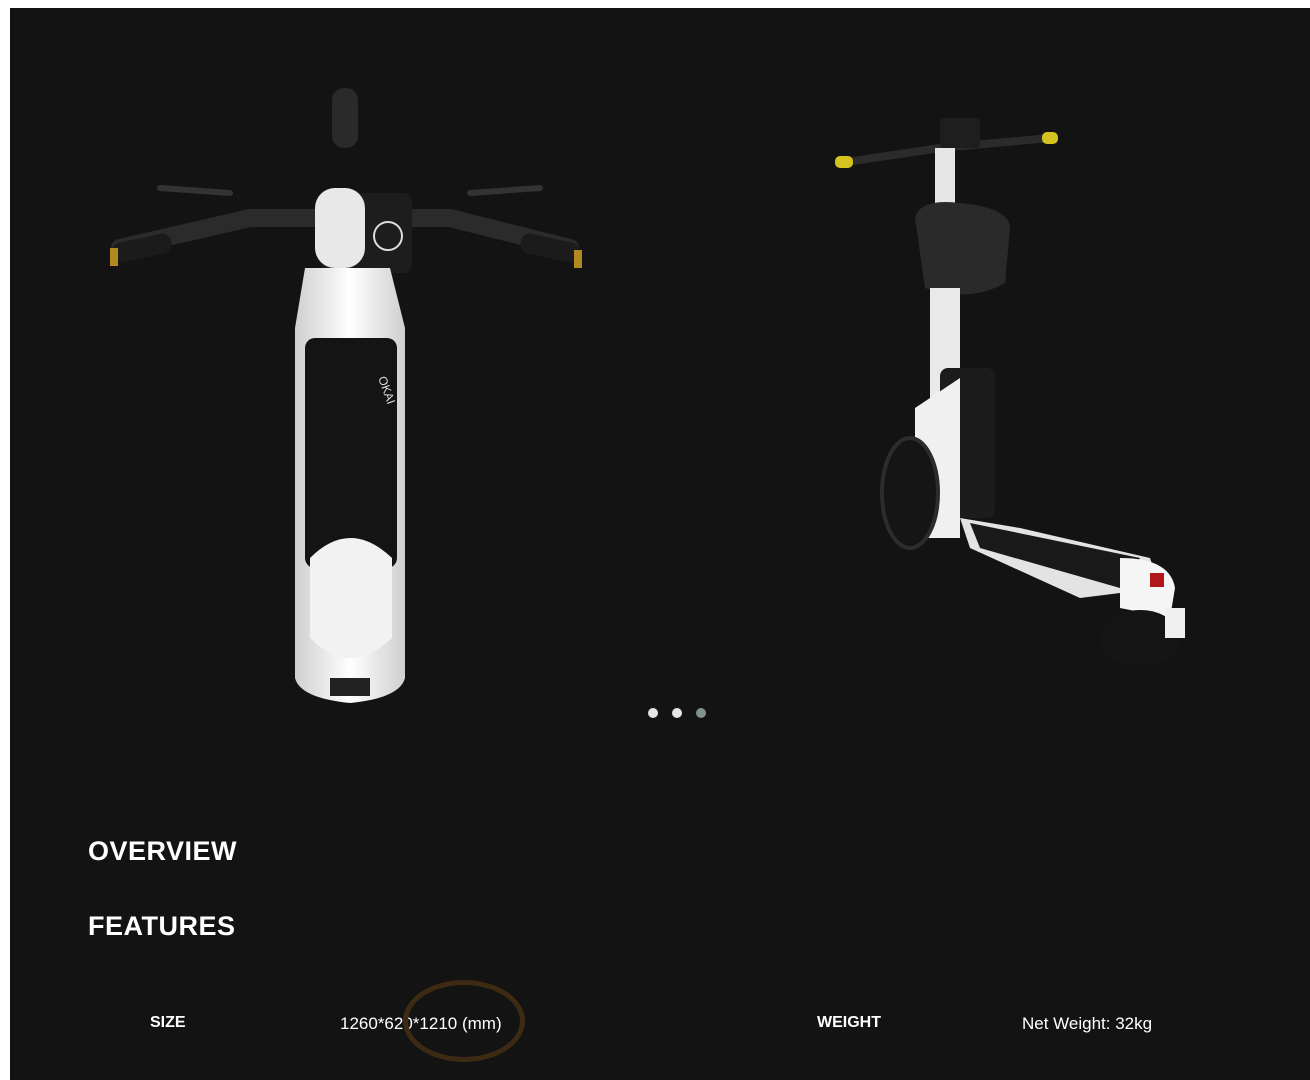 The image size is (1310, 1080). Describe the element at coordinates (168, 1022) in the screenshot. I see `size-label: SIZE` at that location.